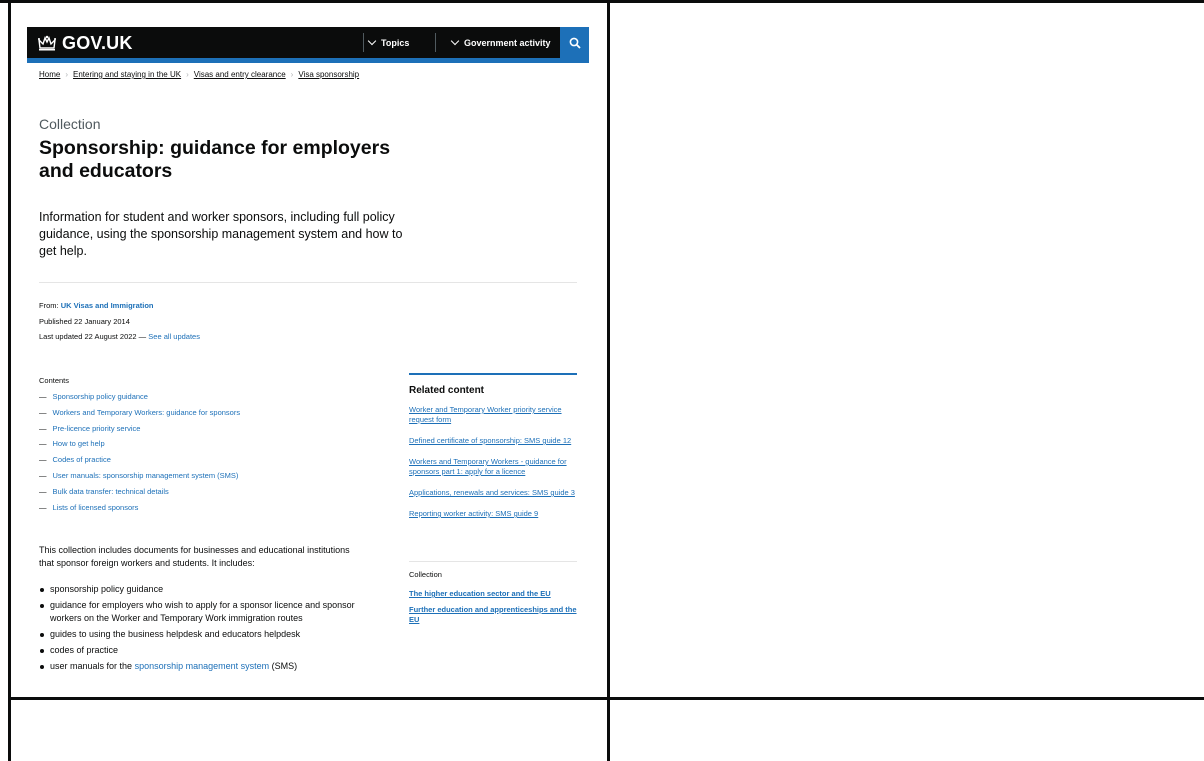 The height and width of the screenshot is (761, 1204). I want to click on contents-heading: Contents, so click(54, 380).